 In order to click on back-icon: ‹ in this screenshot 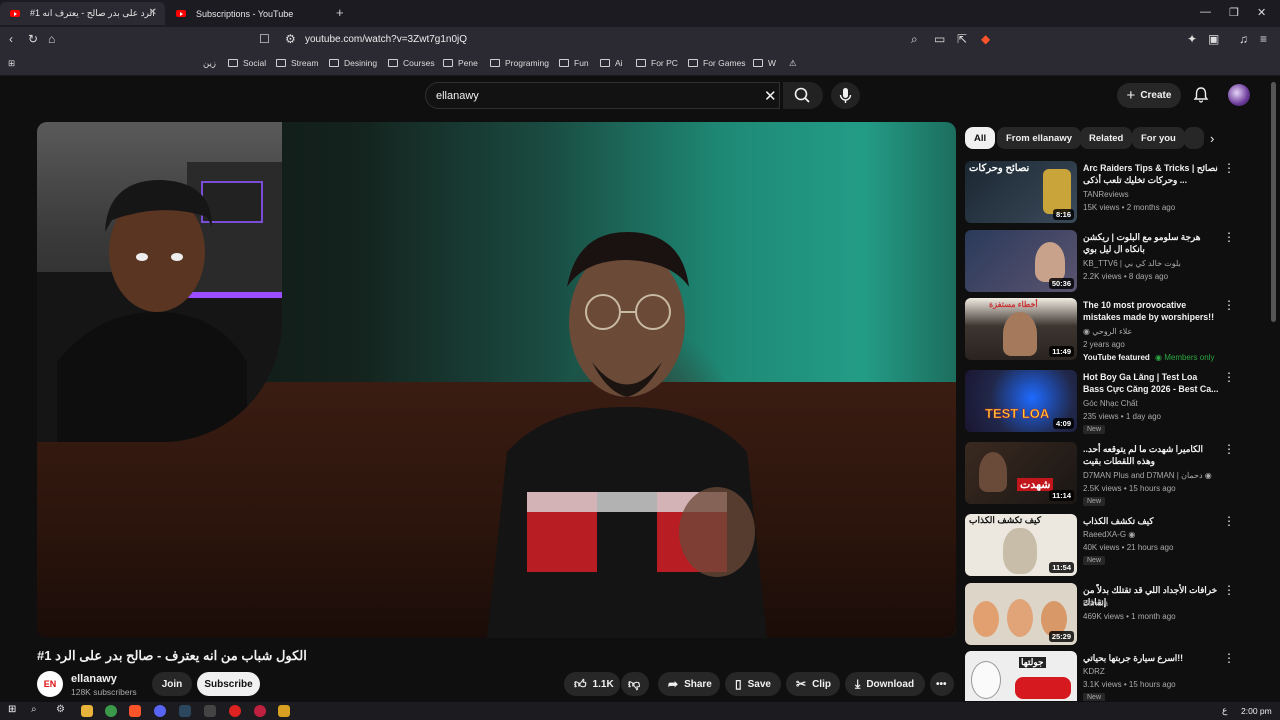, I will do `click(11, 39)`.